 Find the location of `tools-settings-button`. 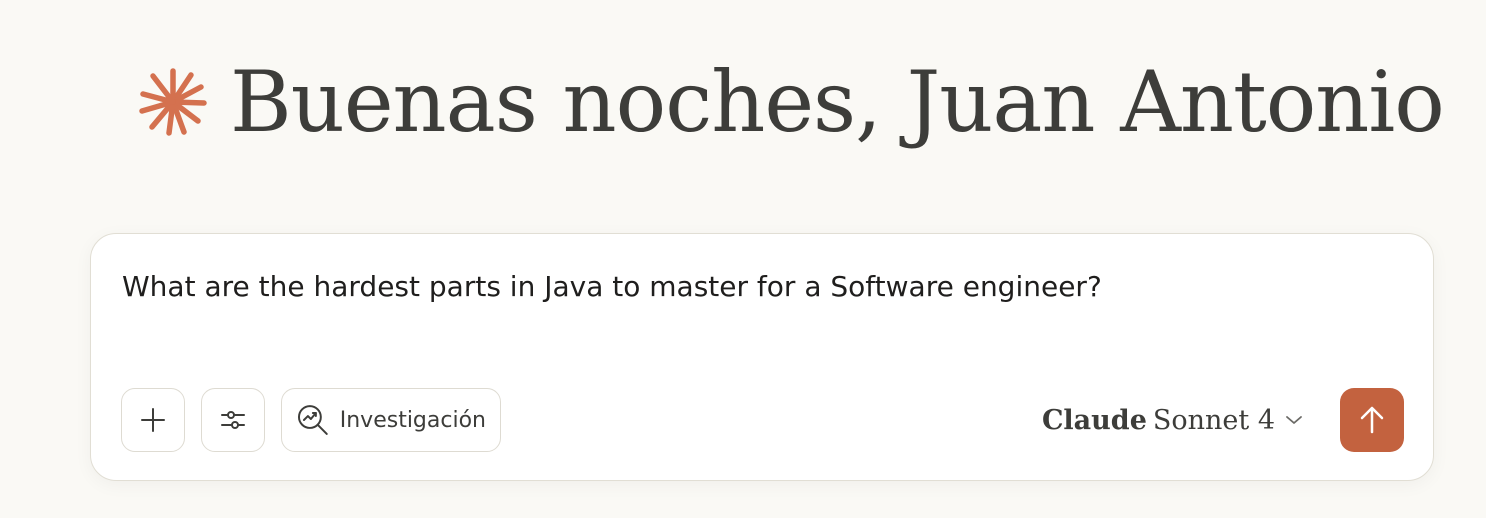

tools-settings-button is located at coordinates (233, 420).